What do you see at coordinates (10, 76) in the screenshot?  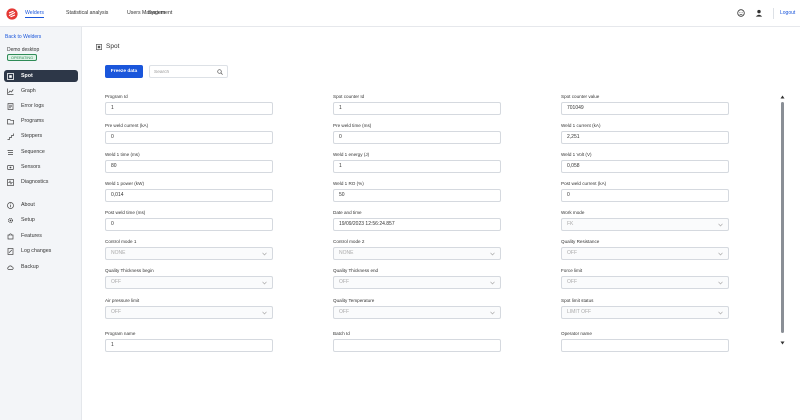 I see `spot-icon` at bounding box center [10, 76].